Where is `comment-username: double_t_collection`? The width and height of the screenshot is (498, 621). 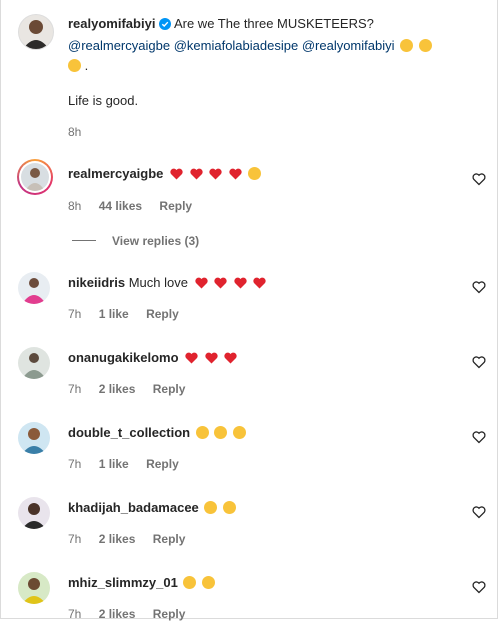 comment-username: double_t_collection is located at coordinates (129, 432).